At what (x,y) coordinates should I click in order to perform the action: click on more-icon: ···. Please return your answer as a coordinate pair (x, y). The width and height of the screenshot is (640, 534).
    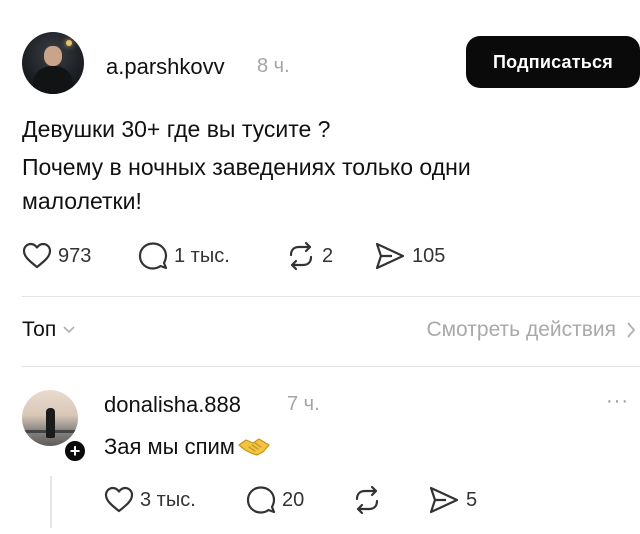
    Looking at the image, I should click on (617, 401).